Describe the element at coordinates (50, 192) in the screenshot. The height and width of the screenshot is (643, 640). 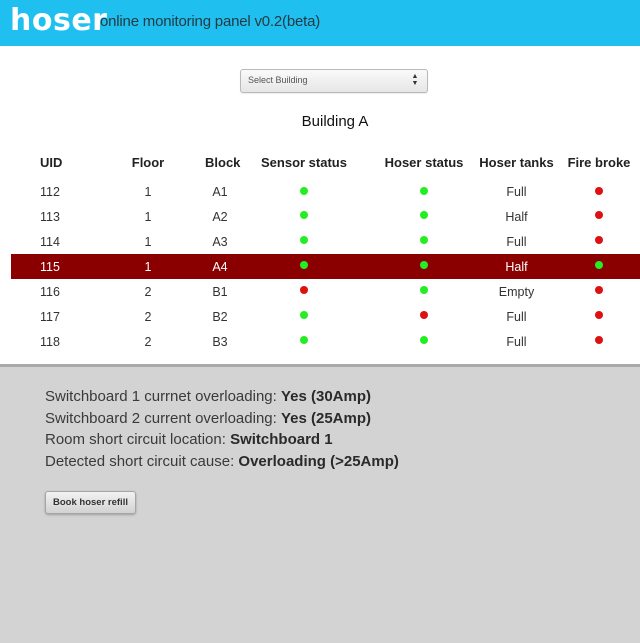
I see `uid-cell: 112` at that location.